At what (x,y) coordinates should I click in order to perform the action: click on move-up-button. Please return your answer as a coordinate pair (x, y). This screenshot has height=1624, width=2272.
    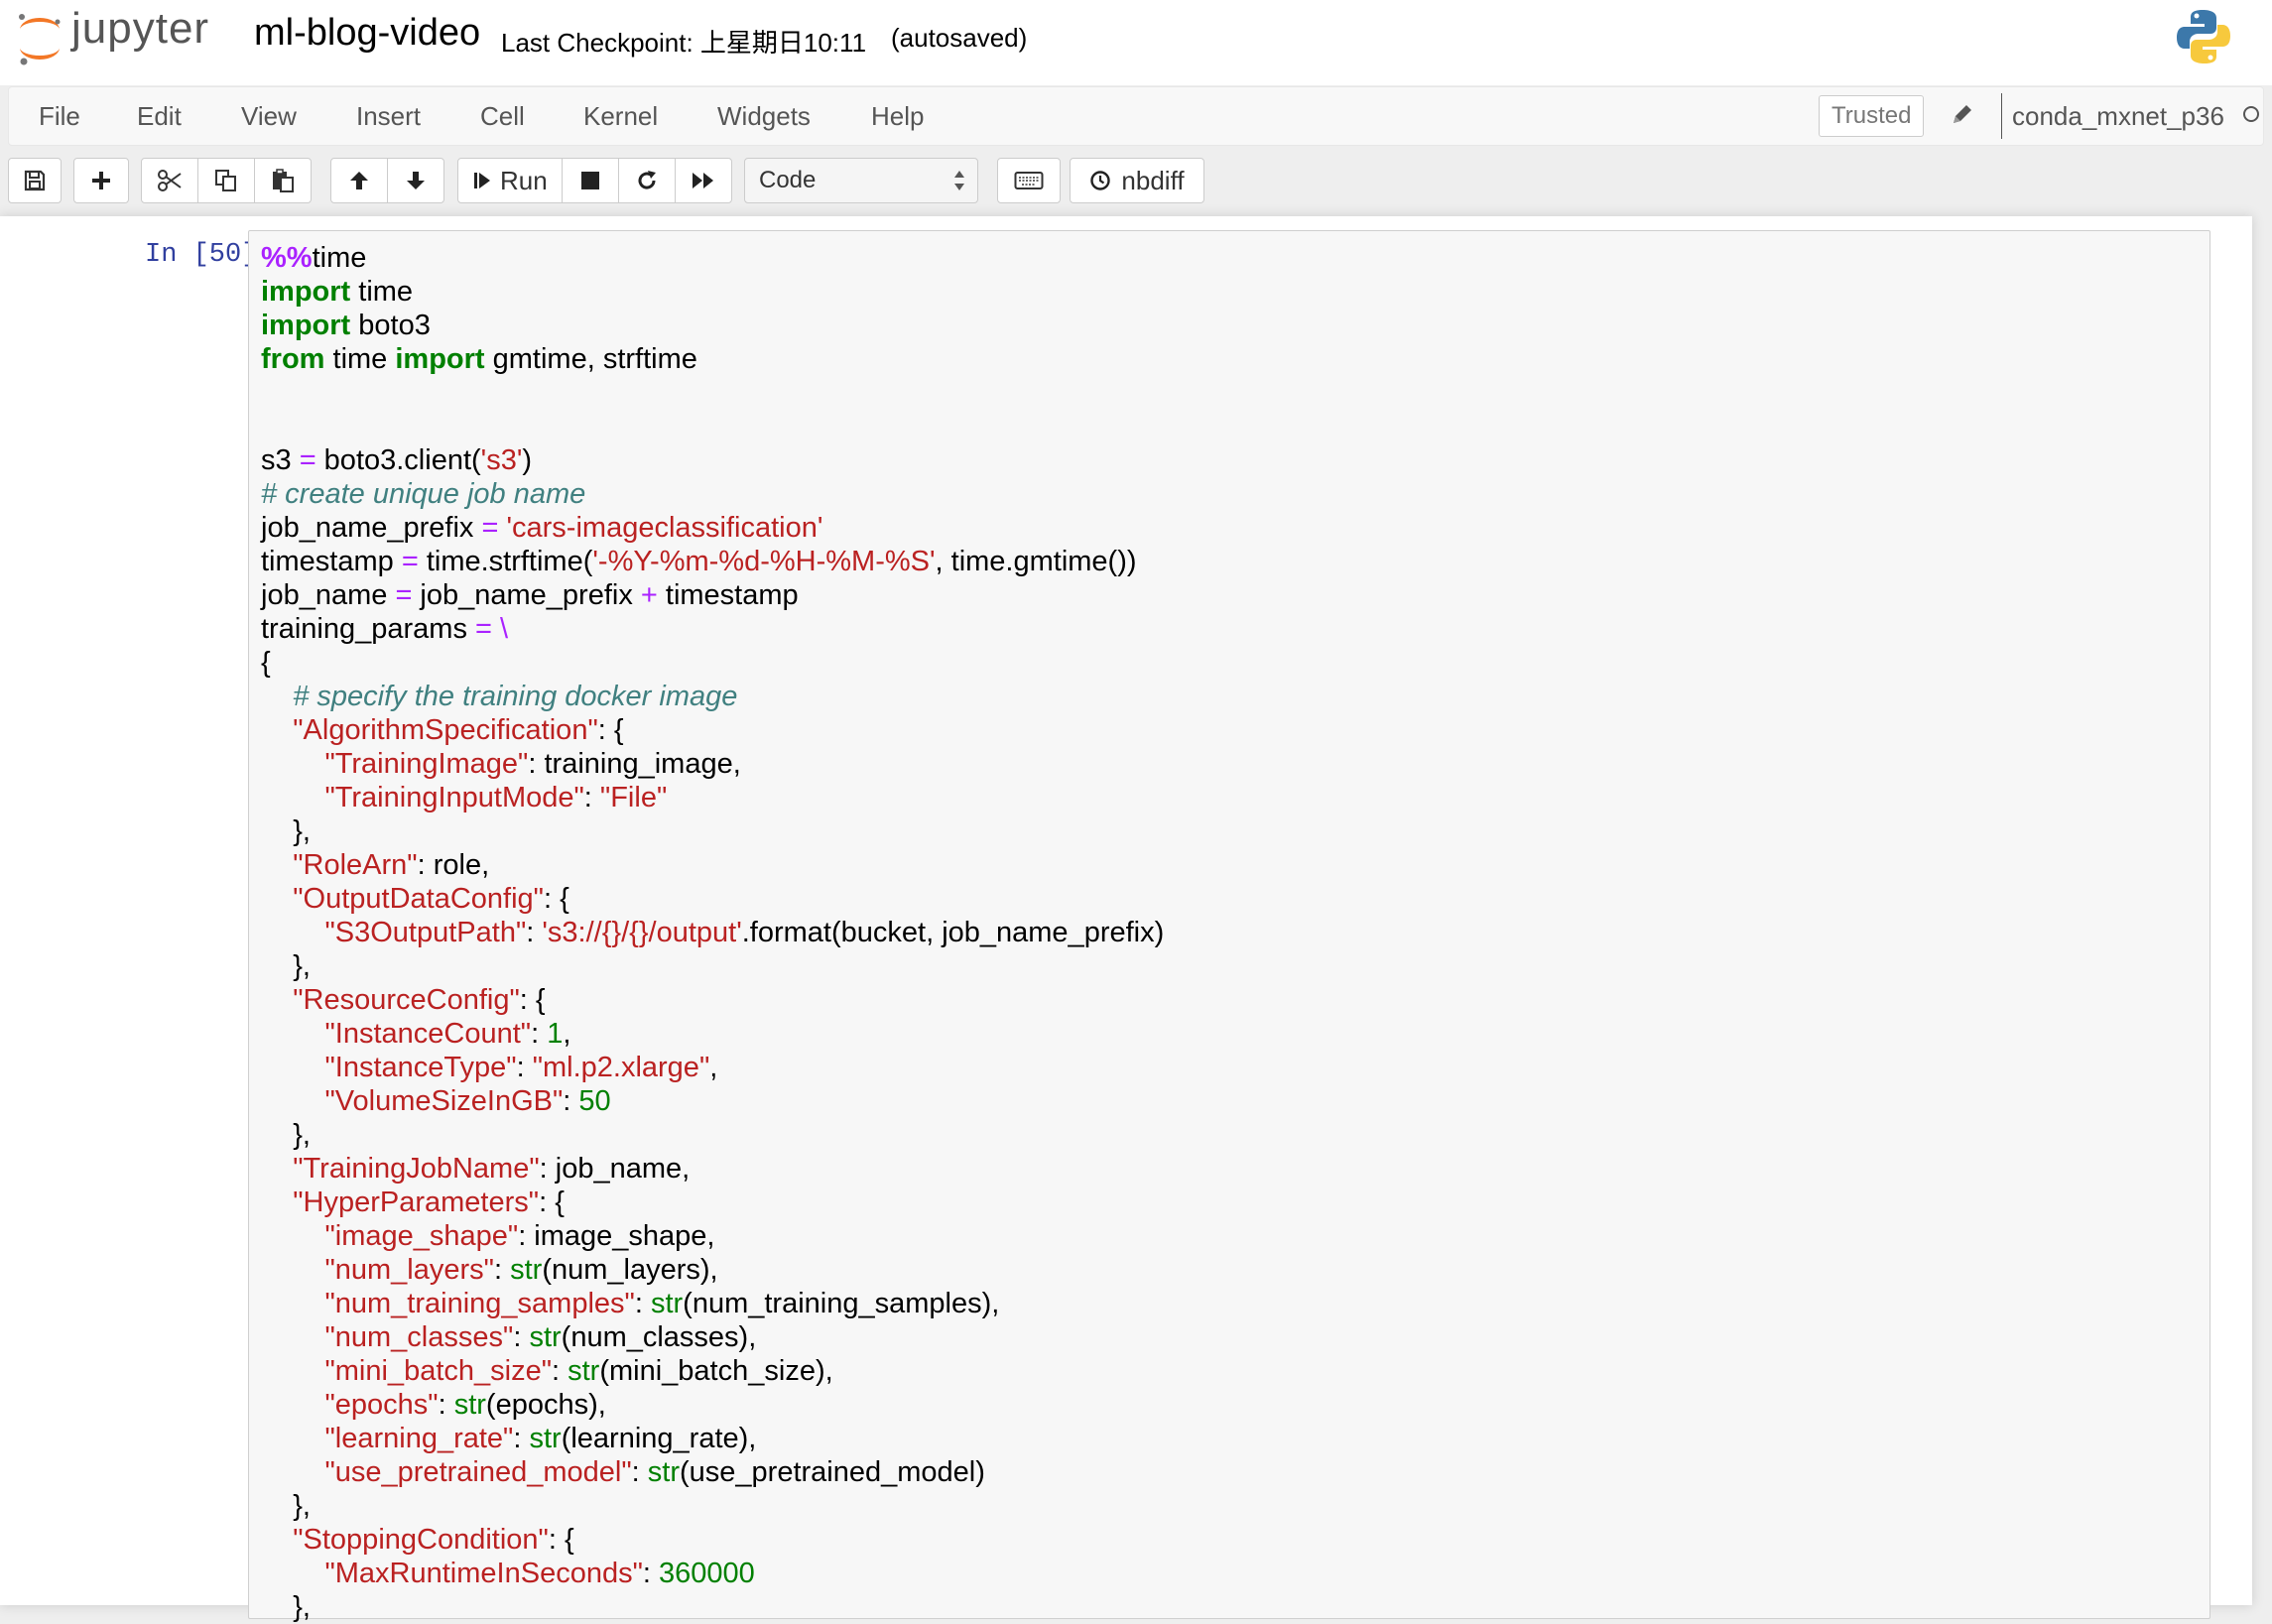
    Looking at the image, I should click on (359, 180).